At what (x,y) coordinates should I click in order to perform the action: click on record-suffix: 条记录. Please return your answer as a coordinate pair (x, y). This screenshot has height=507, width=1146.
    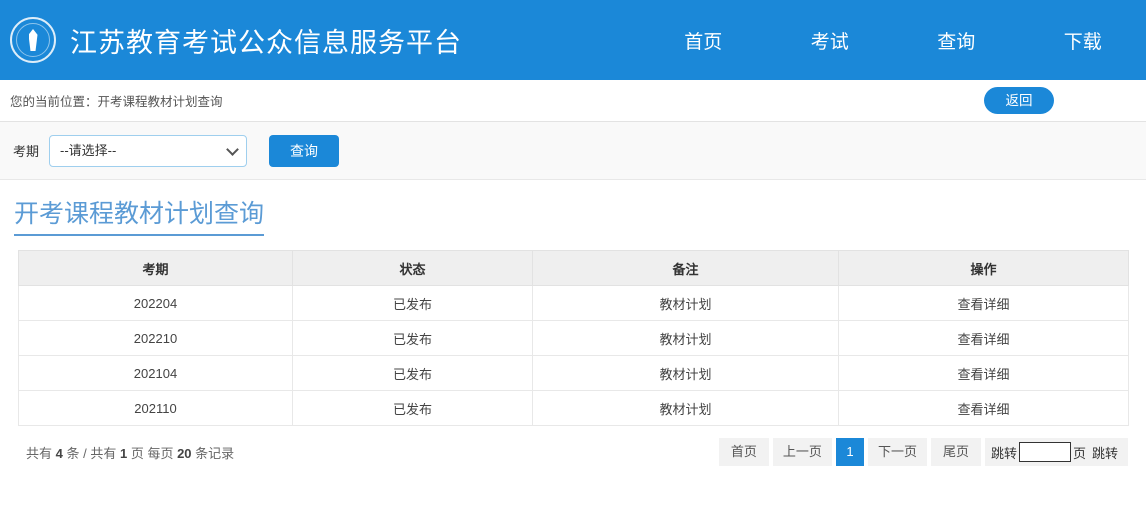
    Looking at the image, I should click on (215, 453).